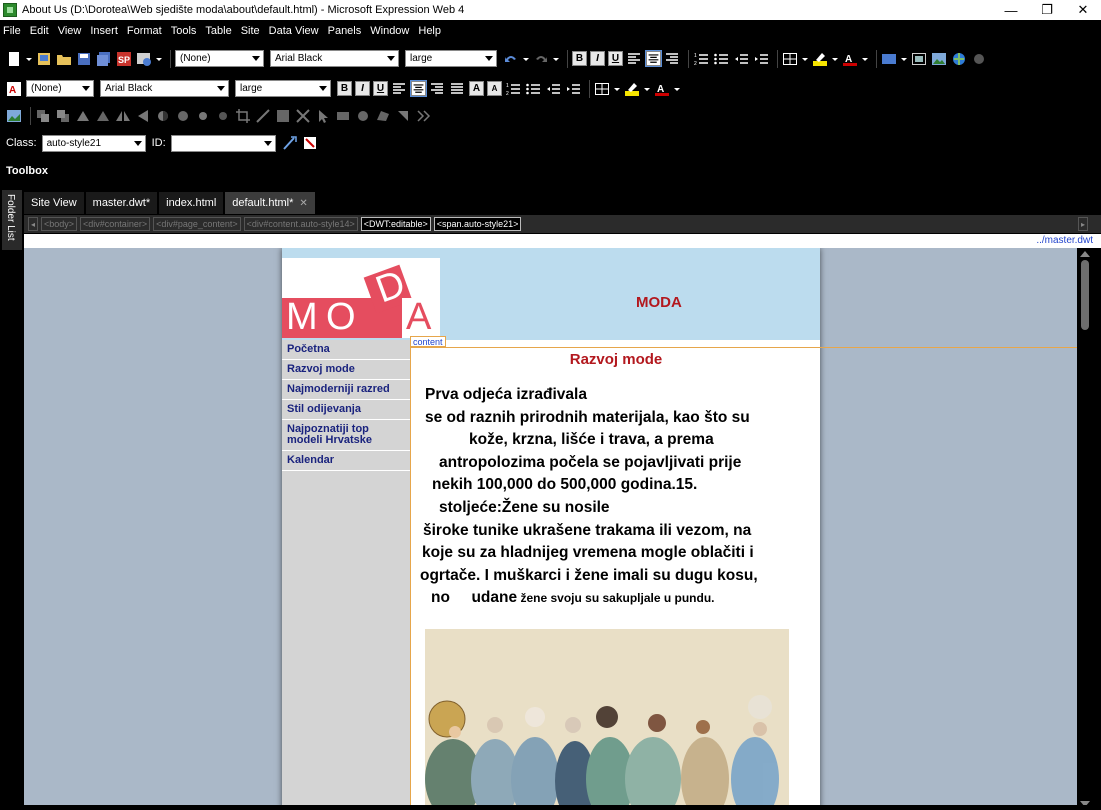 Image resolution: width=1101 pixels, height=810 pixels. I want to click on less-contrast-icon, so click(183, 116).